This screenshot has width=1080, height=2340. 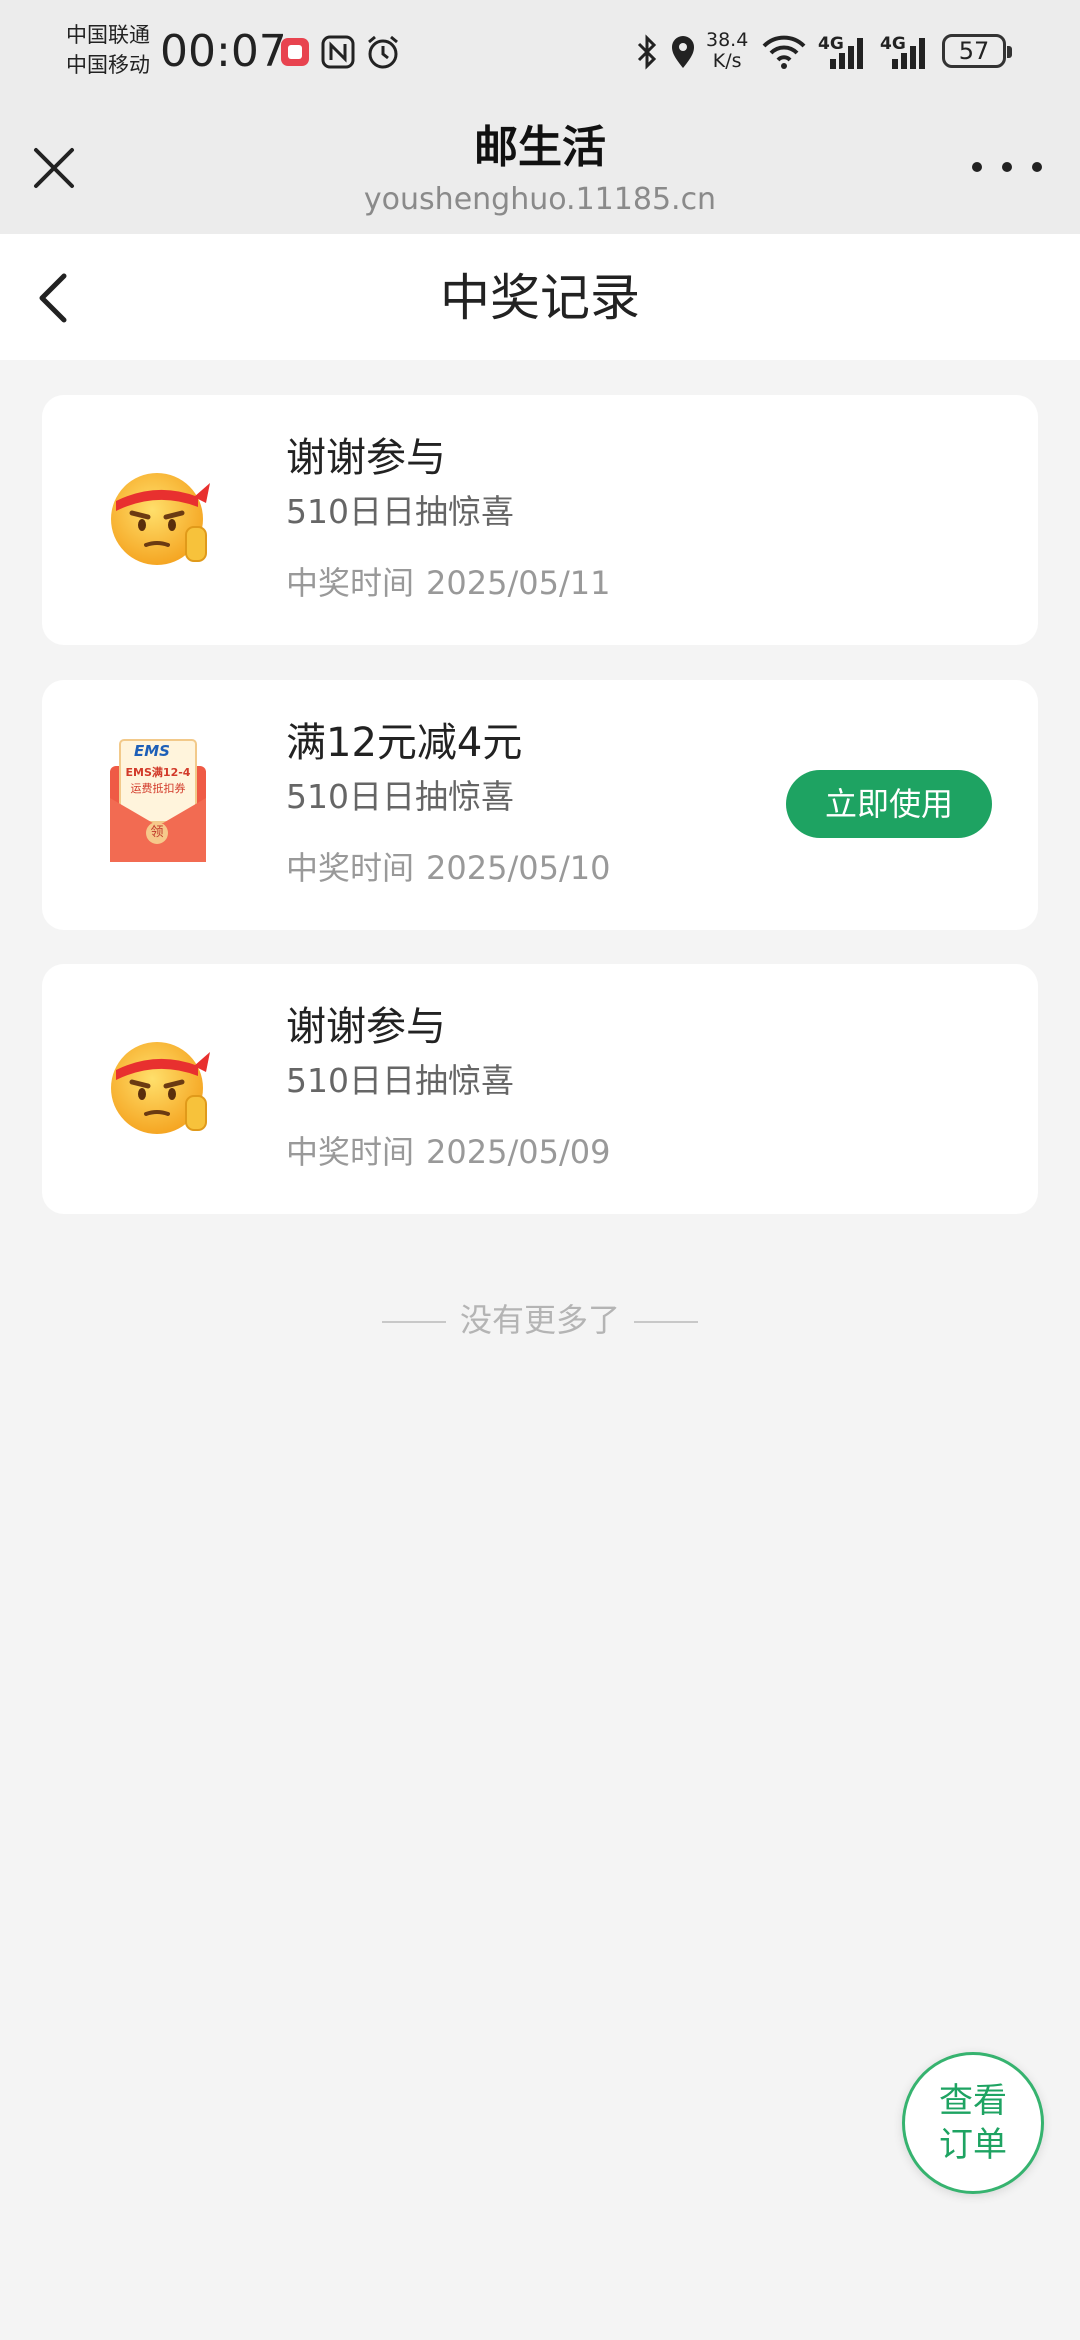 I want to click on prize-record-card: 谢谢参与 510日日抽惊喜 中奖时间 2025/05/11, so click(x=540, y=520).